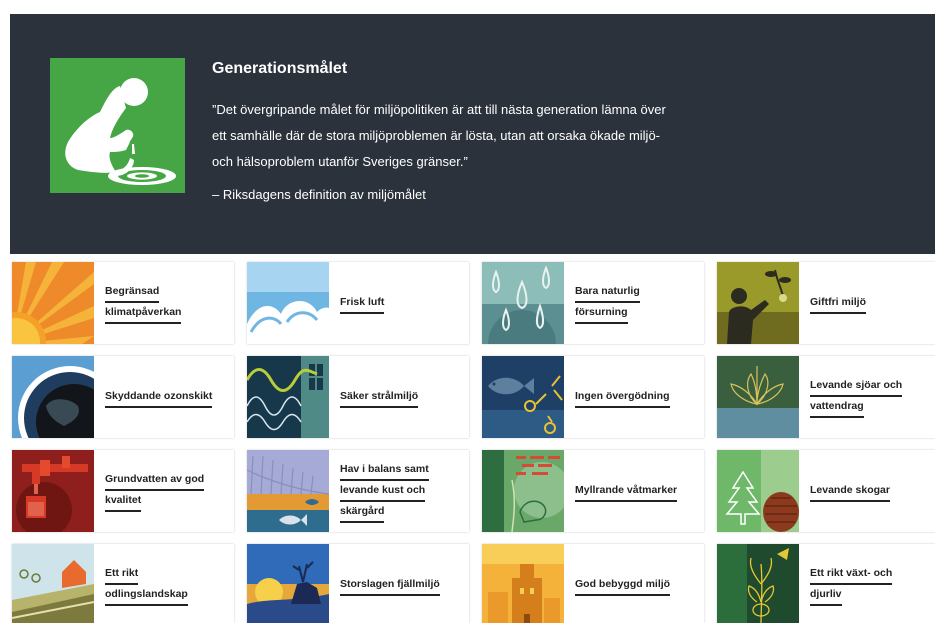 Image resolution: width=935 pixels, height=623 pixels. I want to click on raindrops-icon, so click(523, 303).